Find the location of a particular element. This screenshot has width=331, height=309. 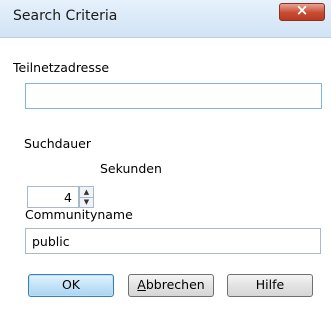

community-name-value: public is located at coordinates (51, 241).